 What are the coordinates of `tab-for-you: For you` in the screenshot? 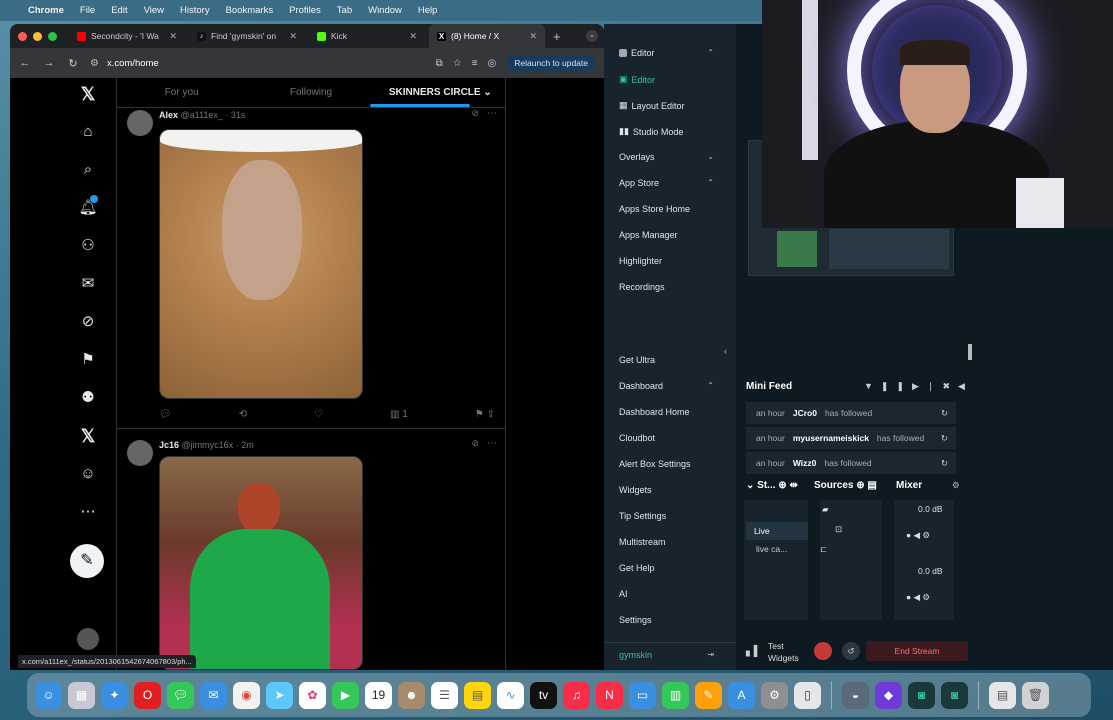 It's located at (181, 92).